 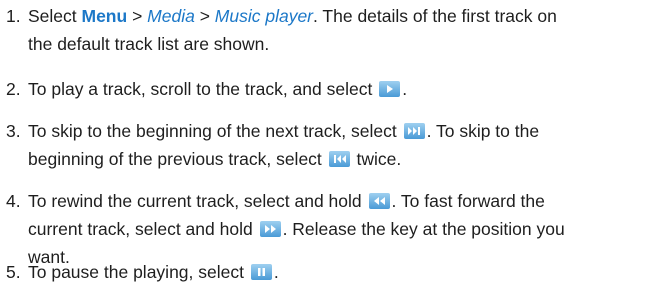 What do you see at coordinates (177, 159) in the screenshot?
I see `step-text: beginning of the previous track, select` at bounding box center [177, 159].